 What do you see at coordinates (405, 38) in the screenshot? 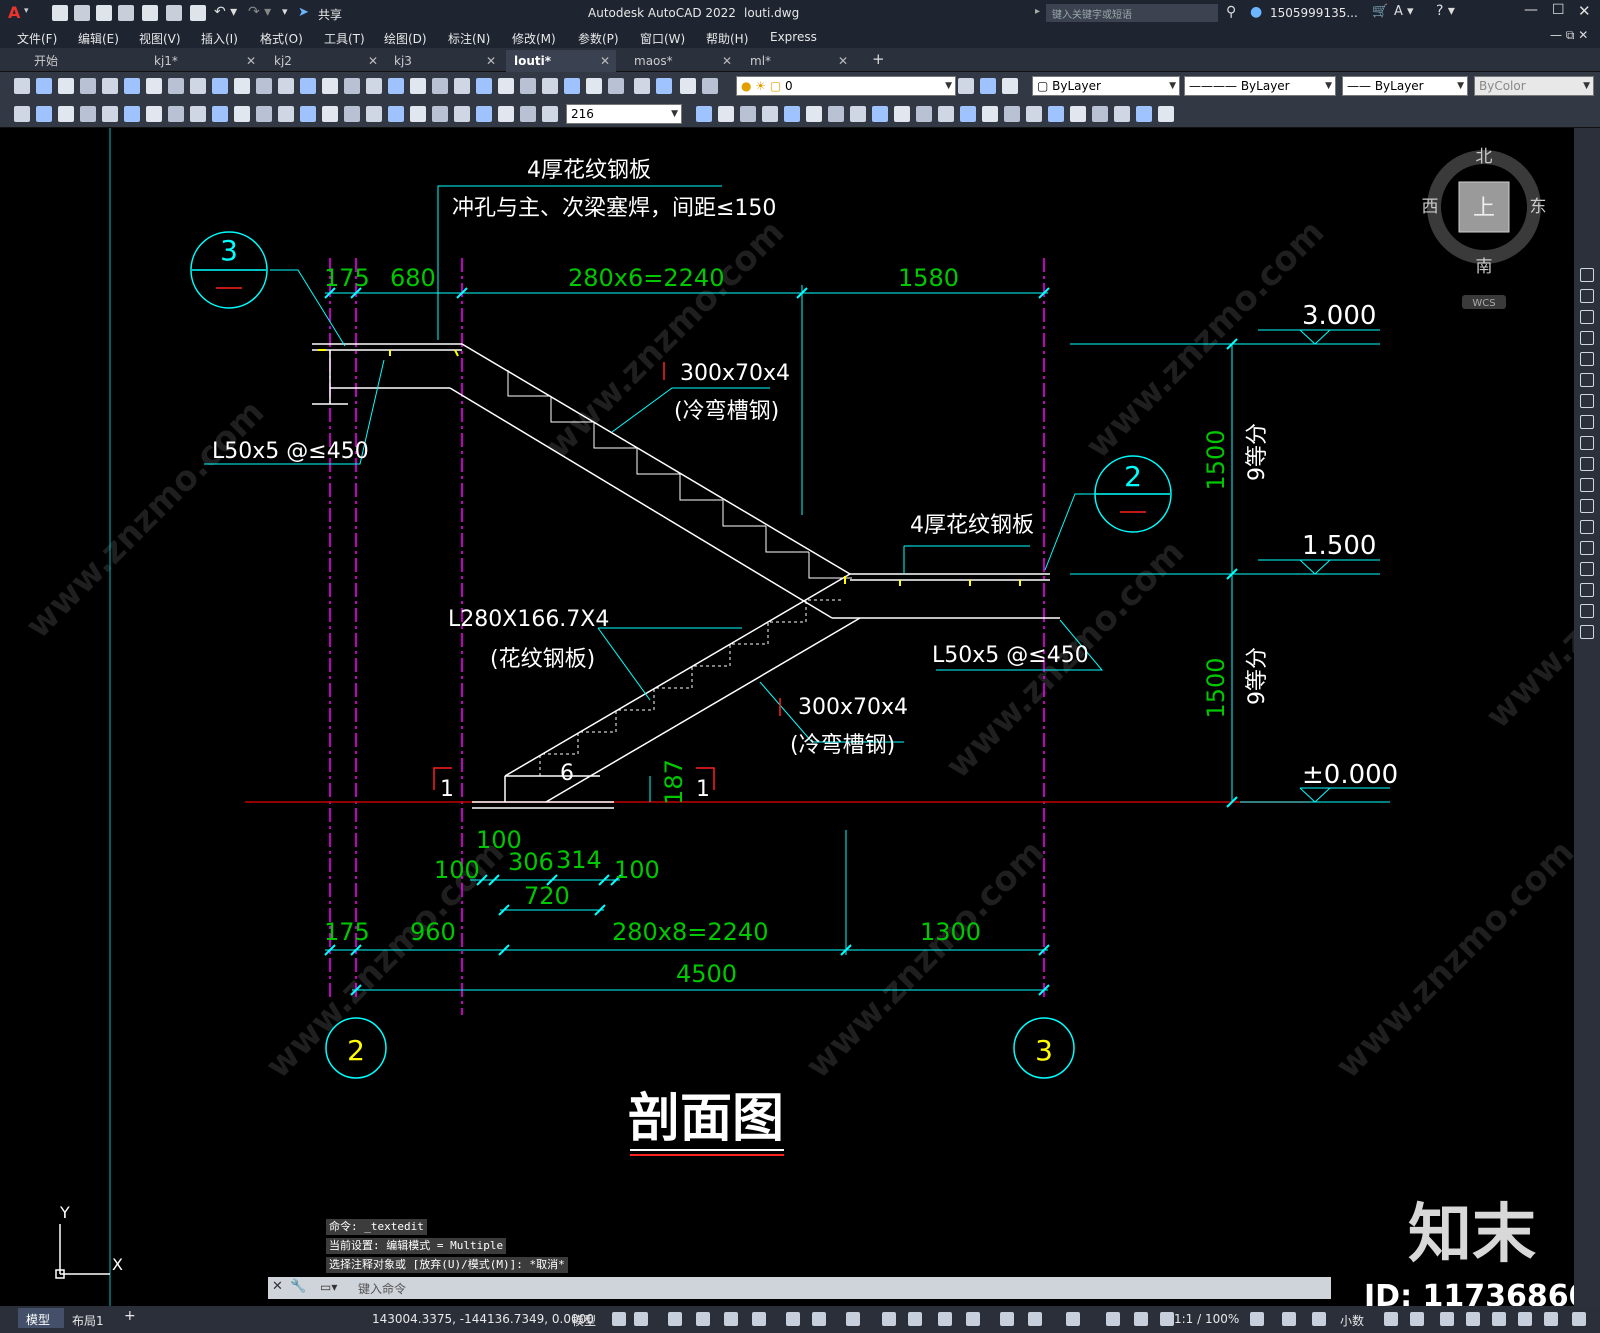
I see `menu-draw: 绘图(D)` at bounding box center [405, 38].